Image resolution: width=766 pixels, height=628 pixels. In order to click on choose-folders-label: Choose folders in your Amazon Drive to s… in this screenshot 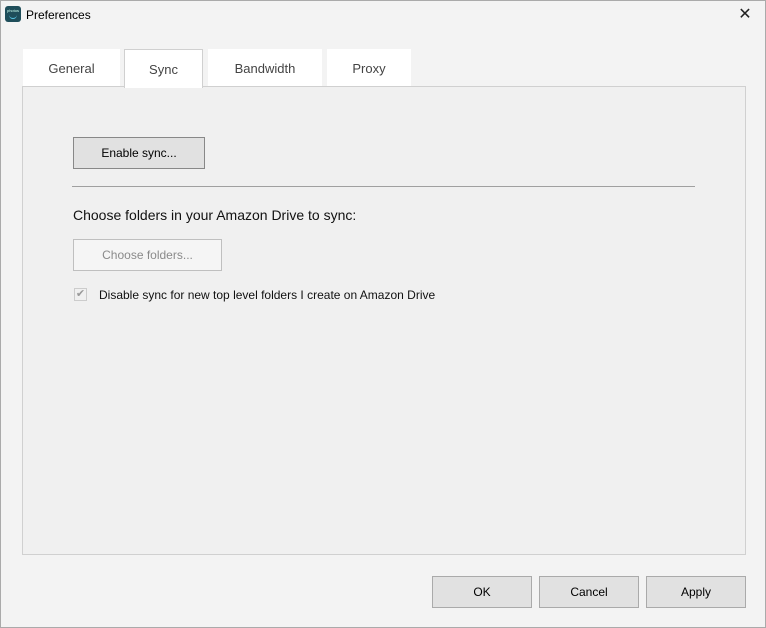, I will do `click(215, 215)`.